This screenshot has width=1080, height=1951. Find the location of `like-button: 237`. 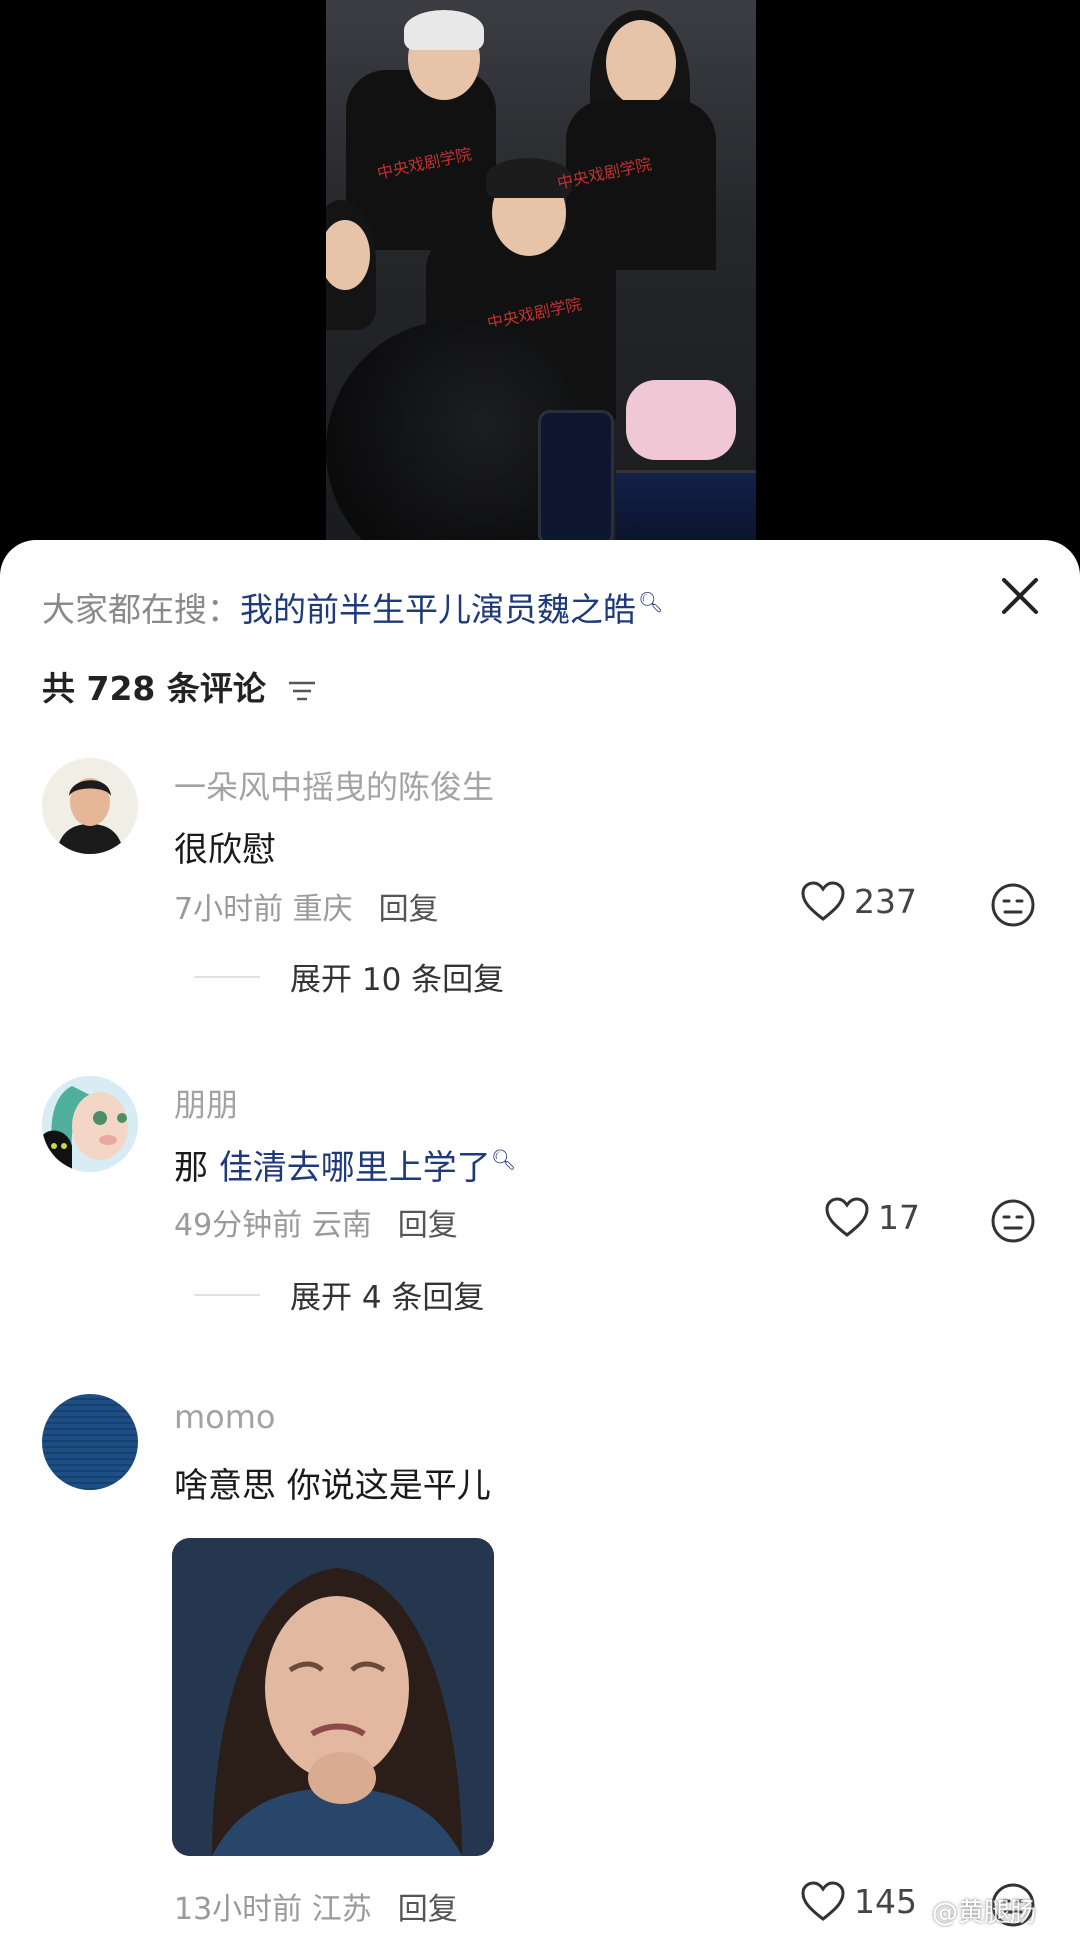

like-button: 237 is located at coordinates (858, 901).